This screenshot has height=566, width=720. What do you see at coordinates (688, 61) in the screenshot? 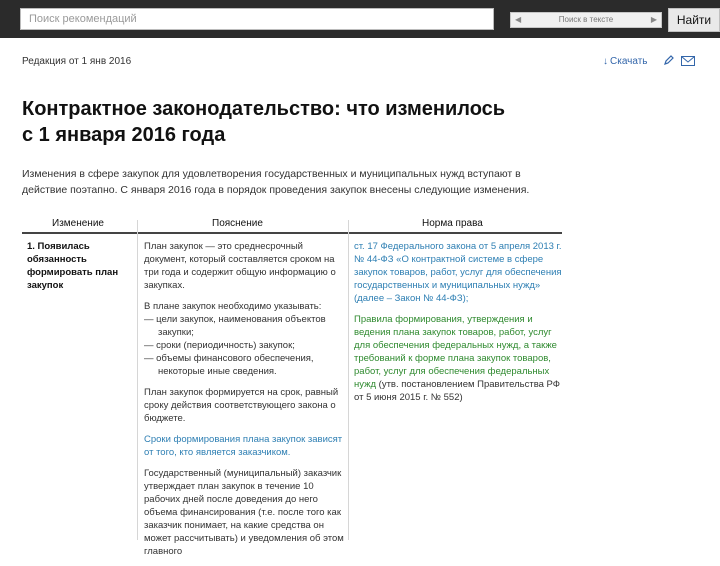
I see `envelope-icon` at bounding box center [688, 61].